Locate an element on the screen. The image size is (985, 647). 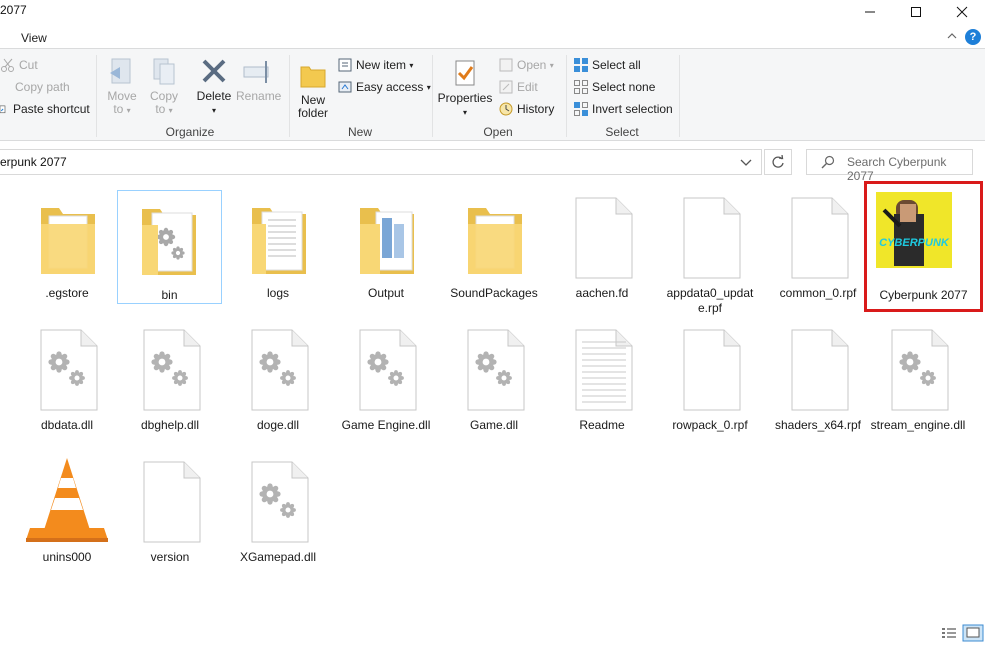
scissors-icon is located at coordinates (7, 65).